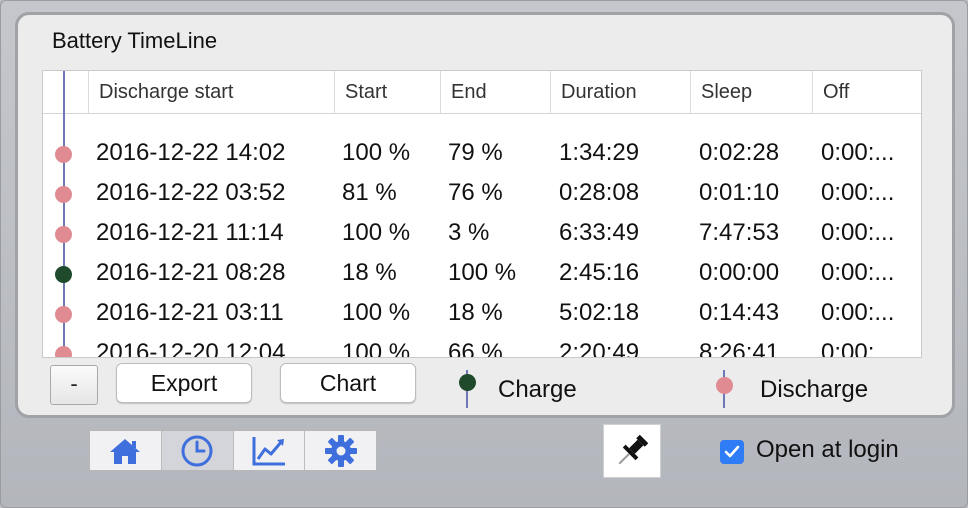 The width and height of the screenshot is (968, 508). I want to click on cell-end: 66 %, so click(475, 348).